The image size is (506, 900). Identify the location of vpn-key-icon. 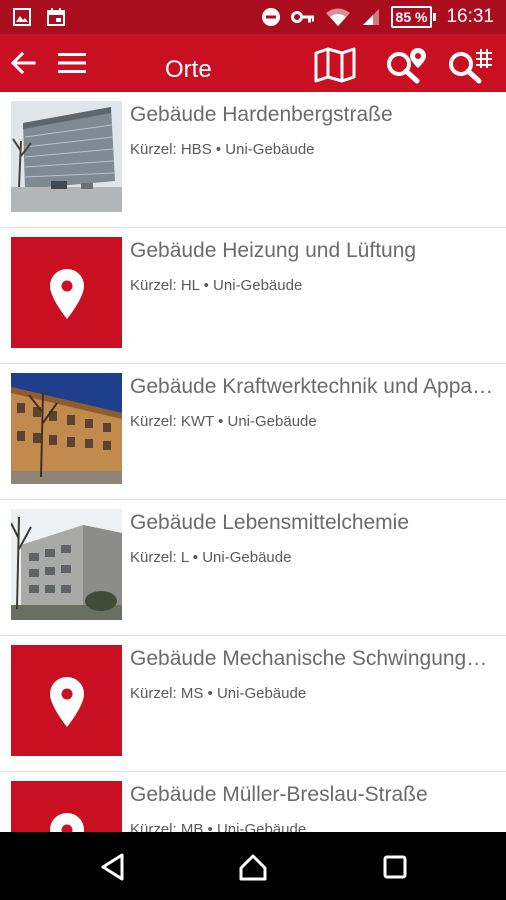
(302, 17).